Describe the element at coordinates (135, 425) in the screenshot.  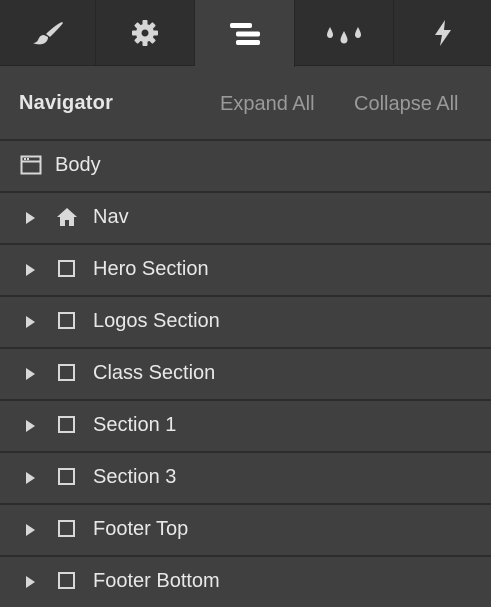
I see `tree-item-label: Section 1` at that location.